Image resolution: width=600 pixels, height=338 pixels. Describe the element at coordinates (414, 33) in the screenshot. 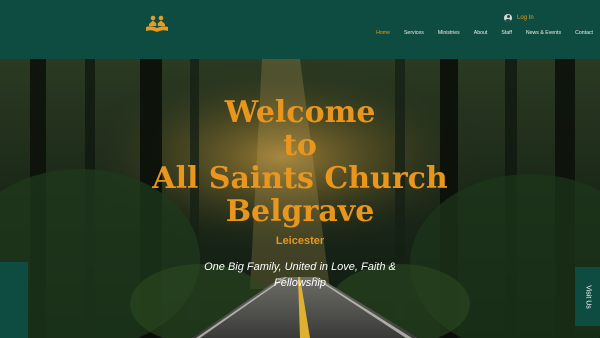

I see `nav-services: Services` at that location.